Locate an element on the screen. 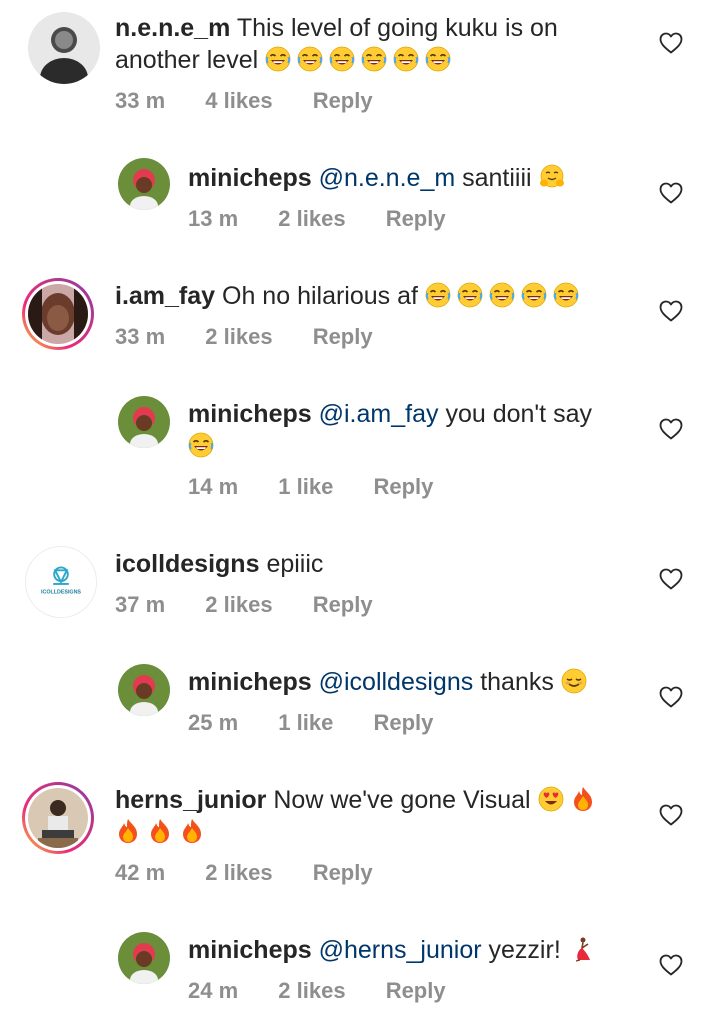  comment-time: 25 m is located at coordinates (213, 722).